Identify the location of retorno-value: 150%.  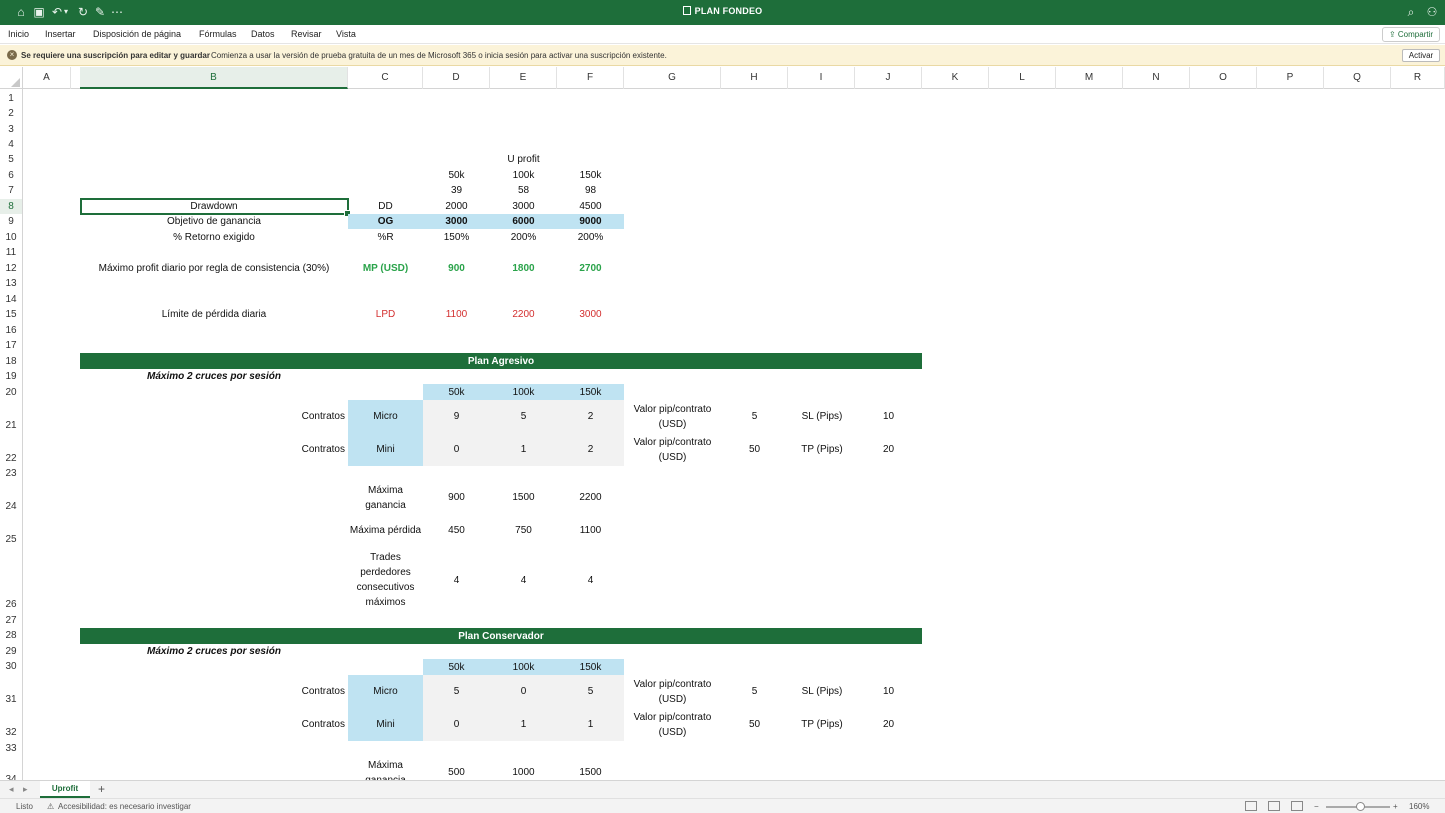
(456, 237).